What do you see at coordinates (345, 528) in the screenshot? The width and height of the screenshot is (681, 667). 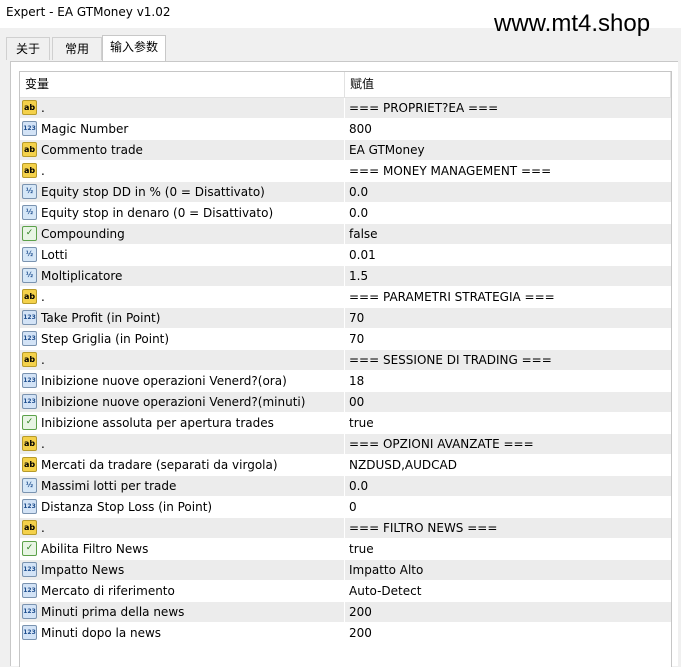 I see `table-row: ab. === FILTRO NEWS ===` at bounding box center [345, 528].